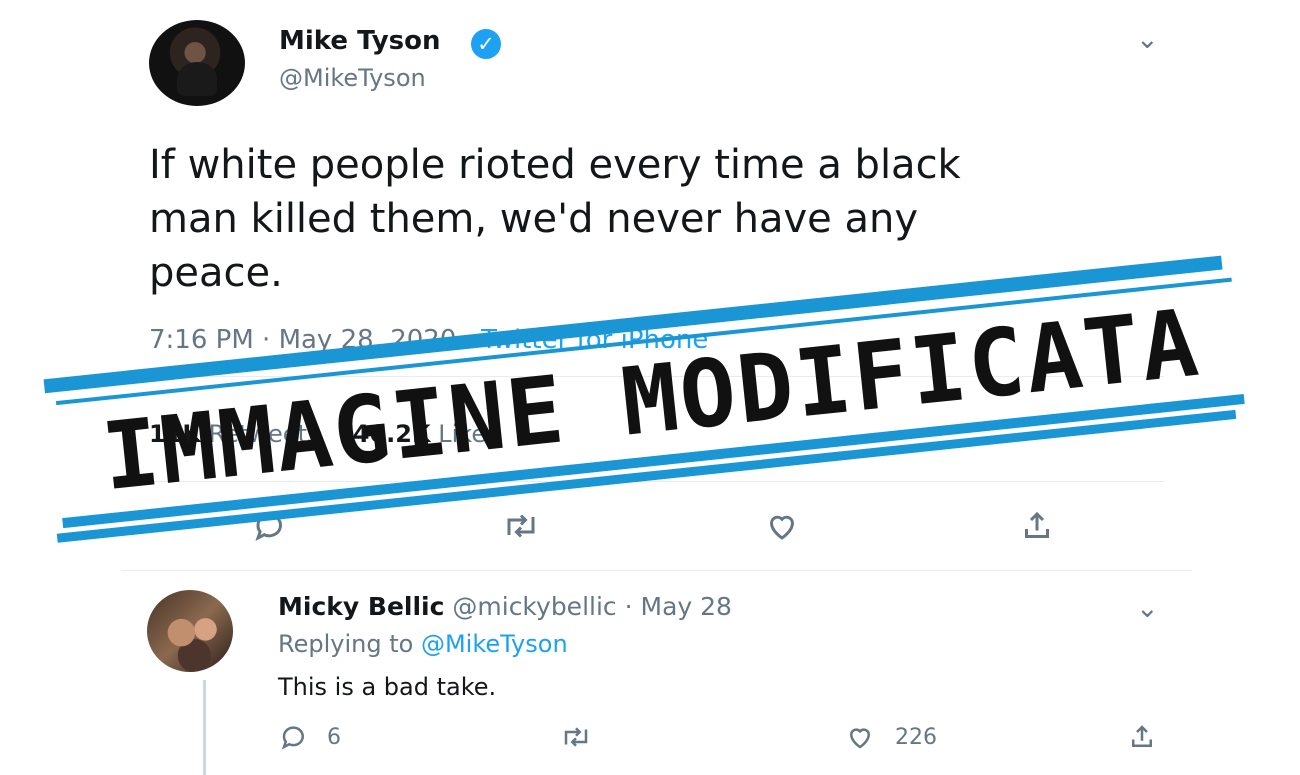  I want to click on mike-tyson-avatar, so click(197, 63).